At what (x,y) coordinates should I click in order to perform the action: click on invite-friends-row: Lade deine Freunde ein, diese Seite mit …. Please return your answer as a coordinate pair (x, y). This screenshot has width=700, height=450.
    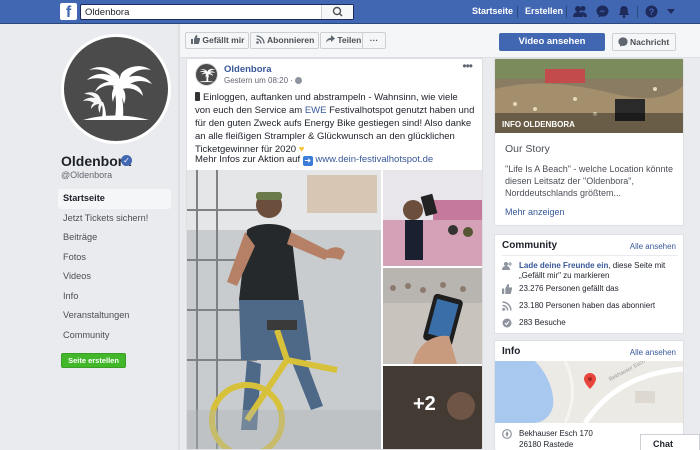
    Looking at the image, I should click on (592, 271).